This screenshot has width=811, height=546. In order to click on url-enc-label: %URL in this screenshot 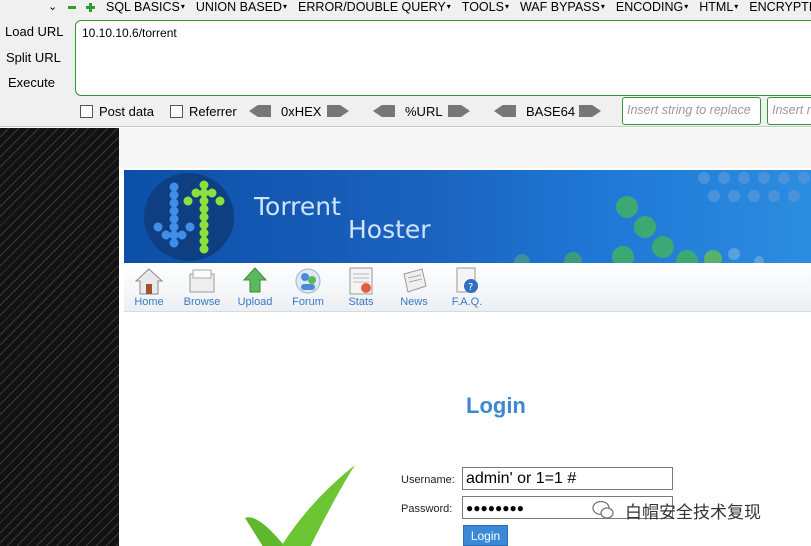, I will do `click(424, 111)`.